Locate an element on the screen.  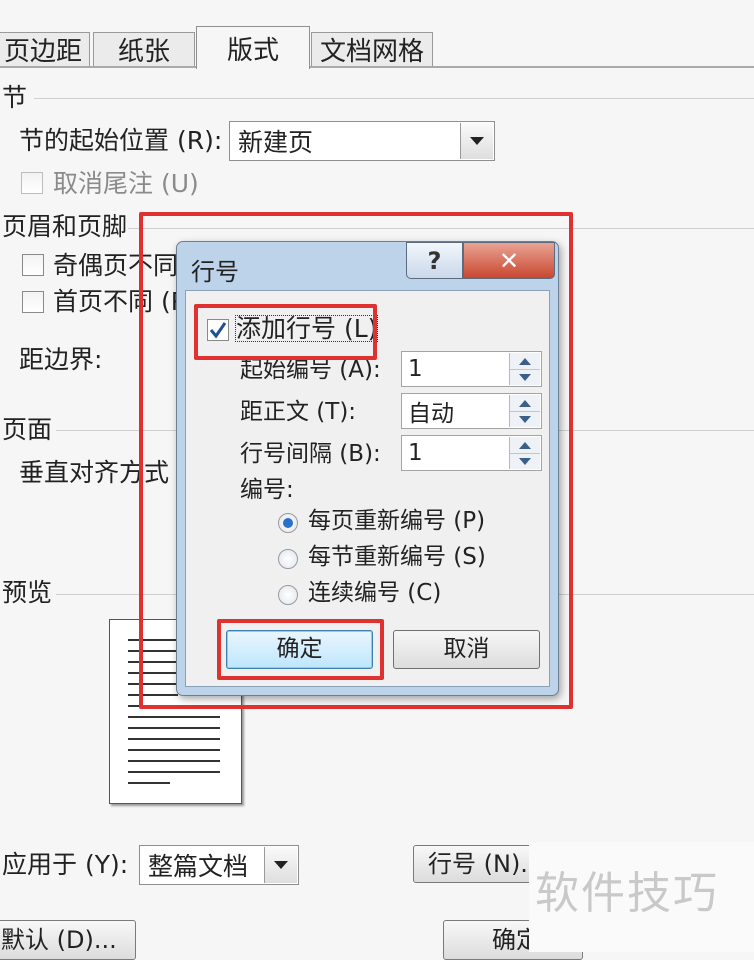
watermark-text: 软件技巧 is located at coordinates (627, 893).